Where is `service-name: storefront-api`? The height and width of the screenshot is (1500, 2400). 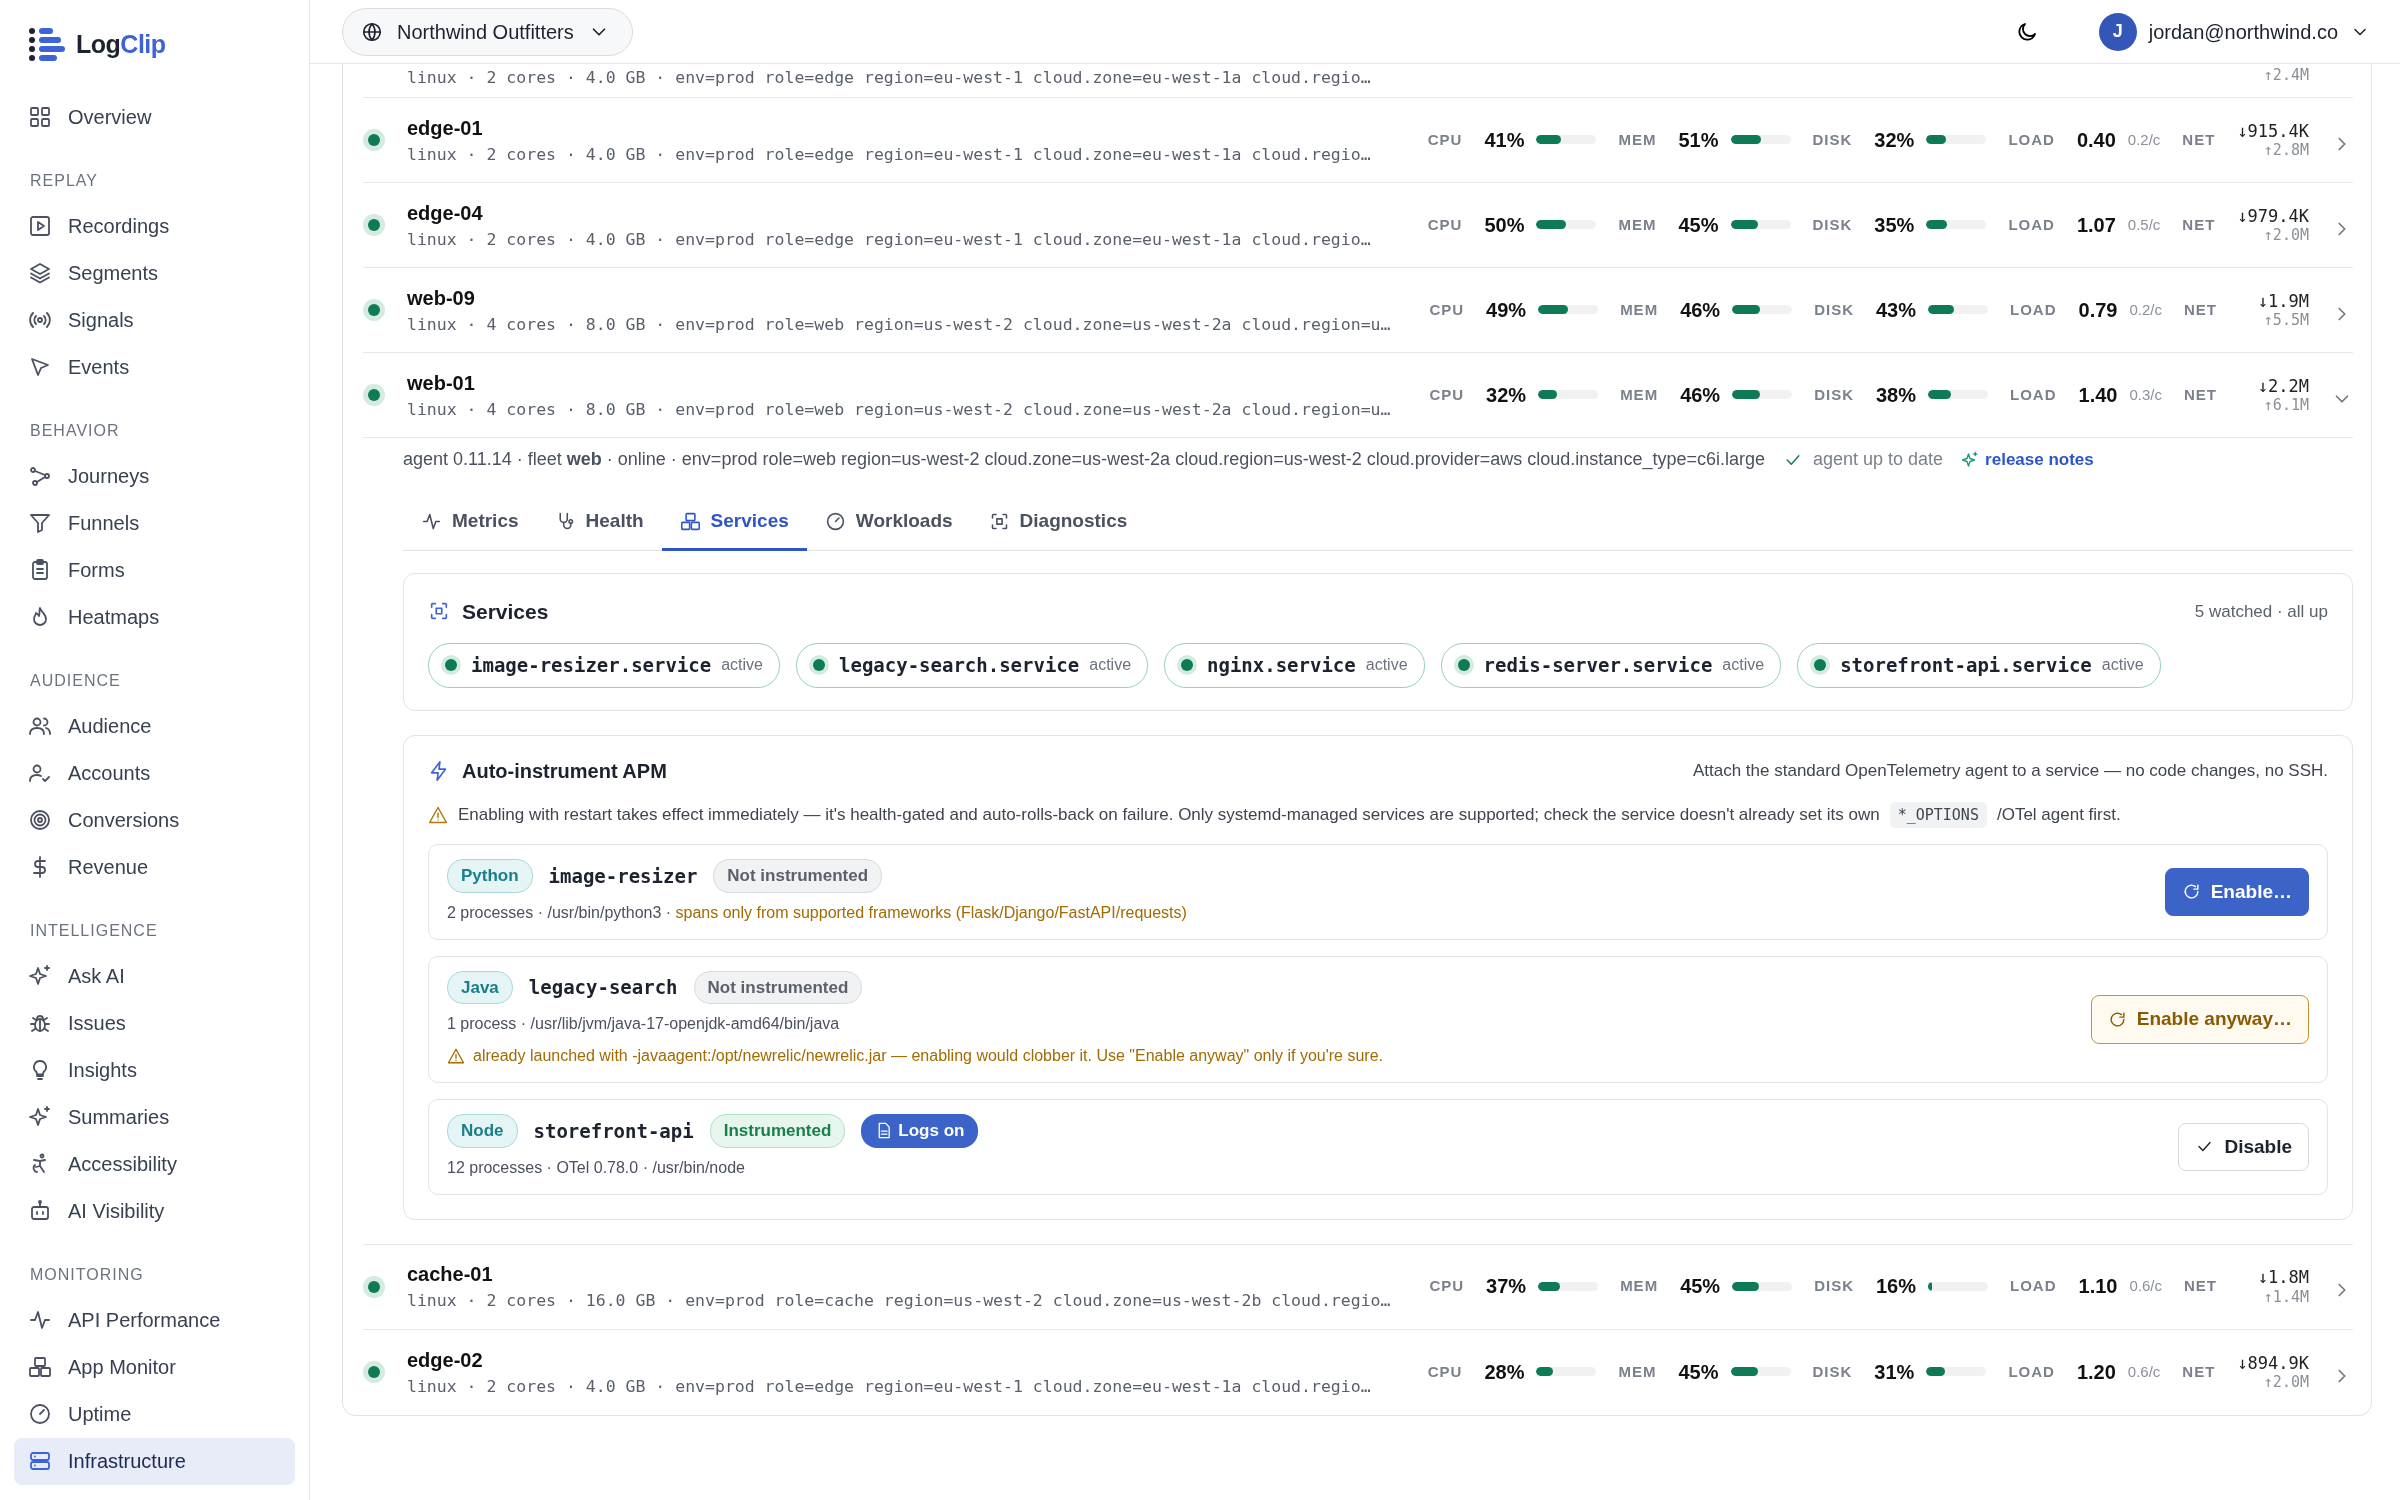
service-name: storefront-api is located at coordinates (613, 1131).